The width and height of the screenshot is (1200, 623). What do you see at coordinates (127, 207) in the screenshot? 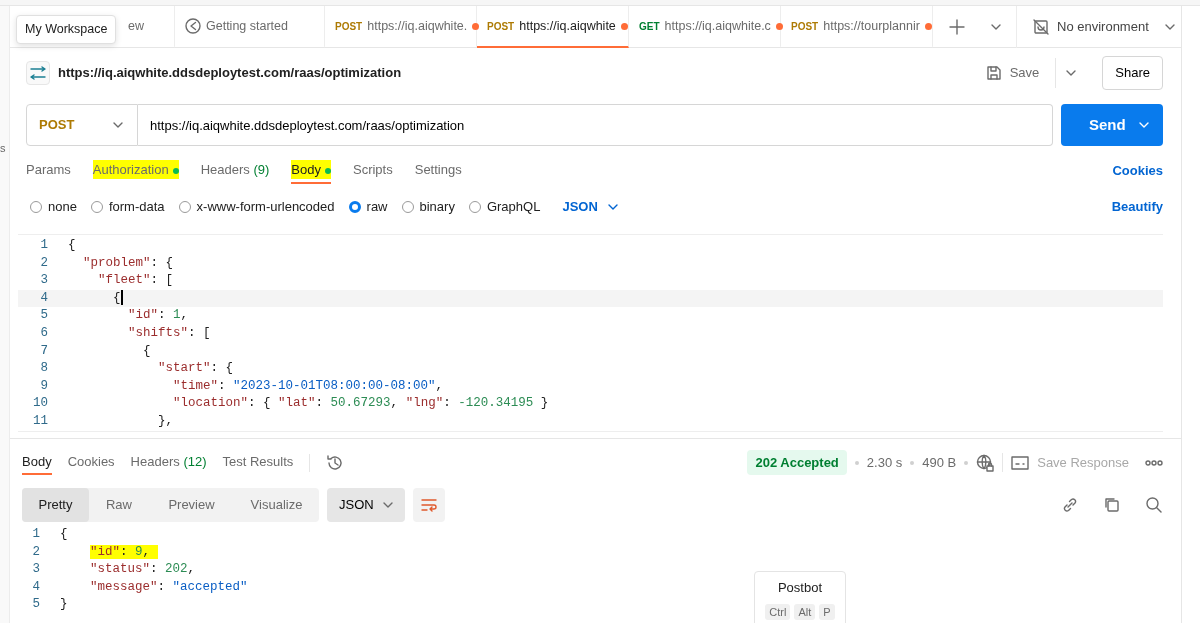
I see `body-type-radio: form-data` at bounding box center [127, 207].